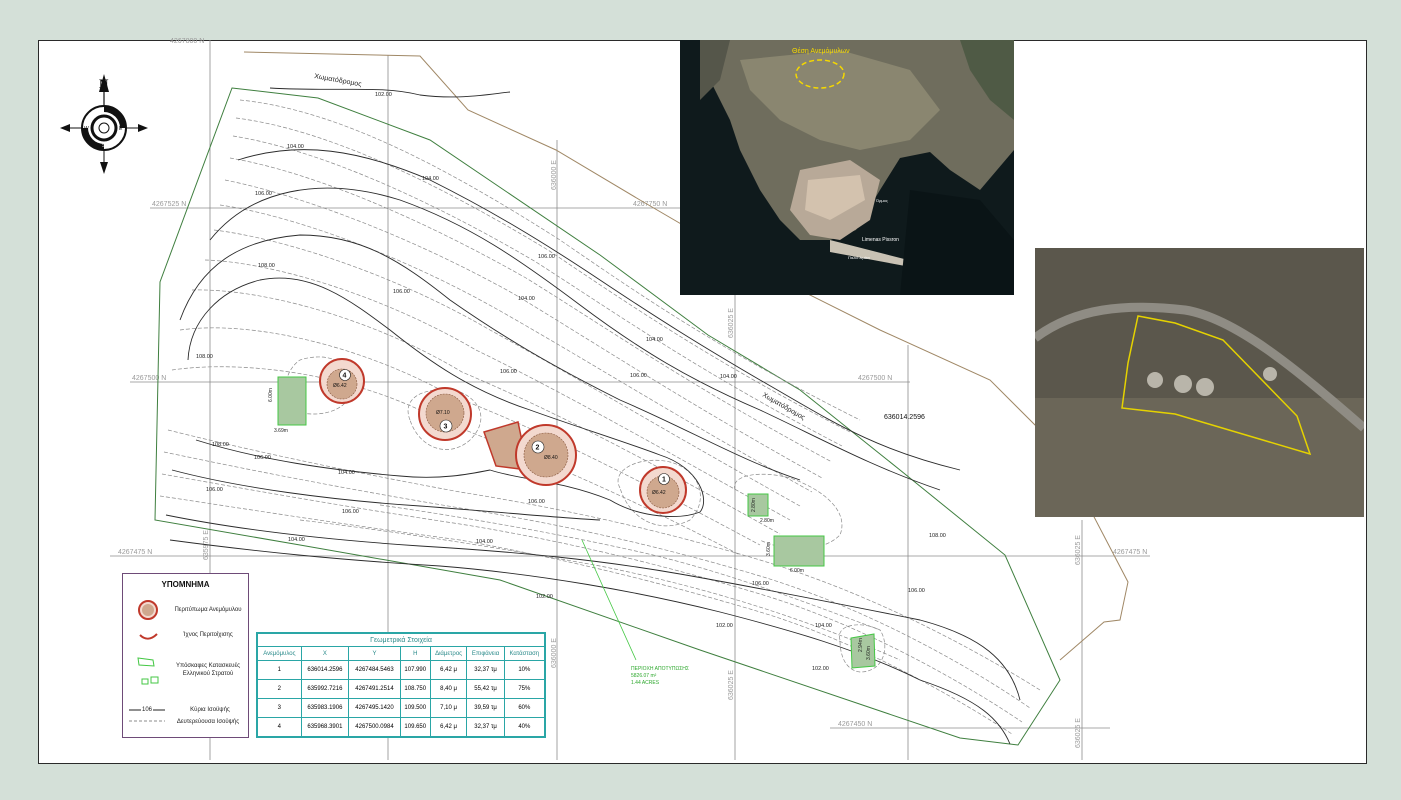 The height and width of the screenshot is (800, 1401). What do you see at coordinates (859, 257) in the screenshot?
I see `photo-pier-label: Παλιό λιμάνι` at bounding box center [859, 257].